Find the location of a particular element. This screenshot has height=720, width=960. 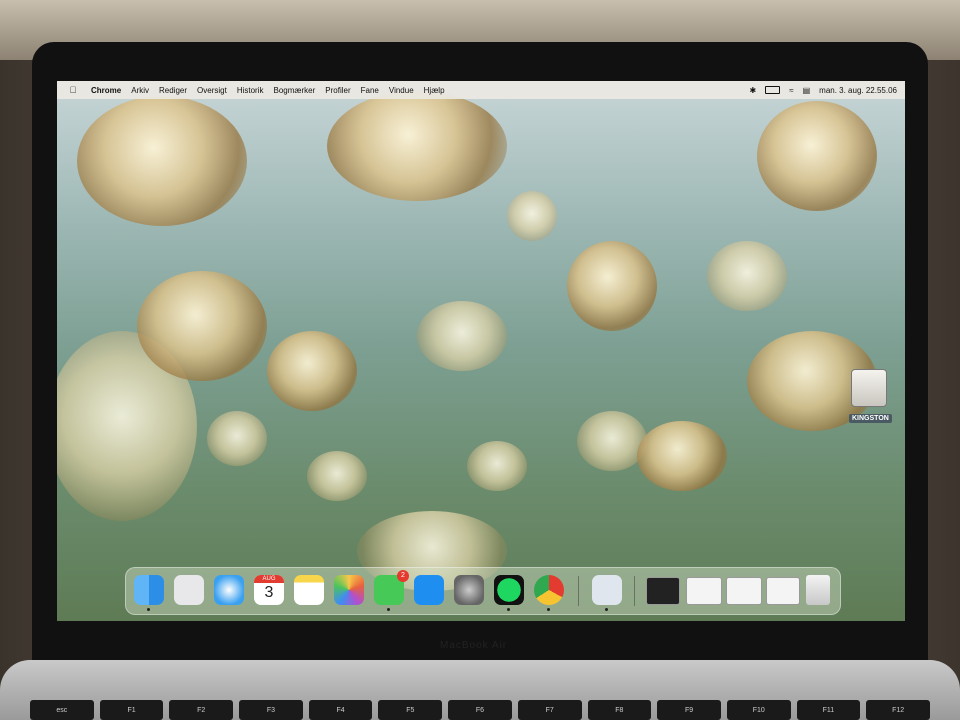

safari-icon is located at coordinates (229, 590).